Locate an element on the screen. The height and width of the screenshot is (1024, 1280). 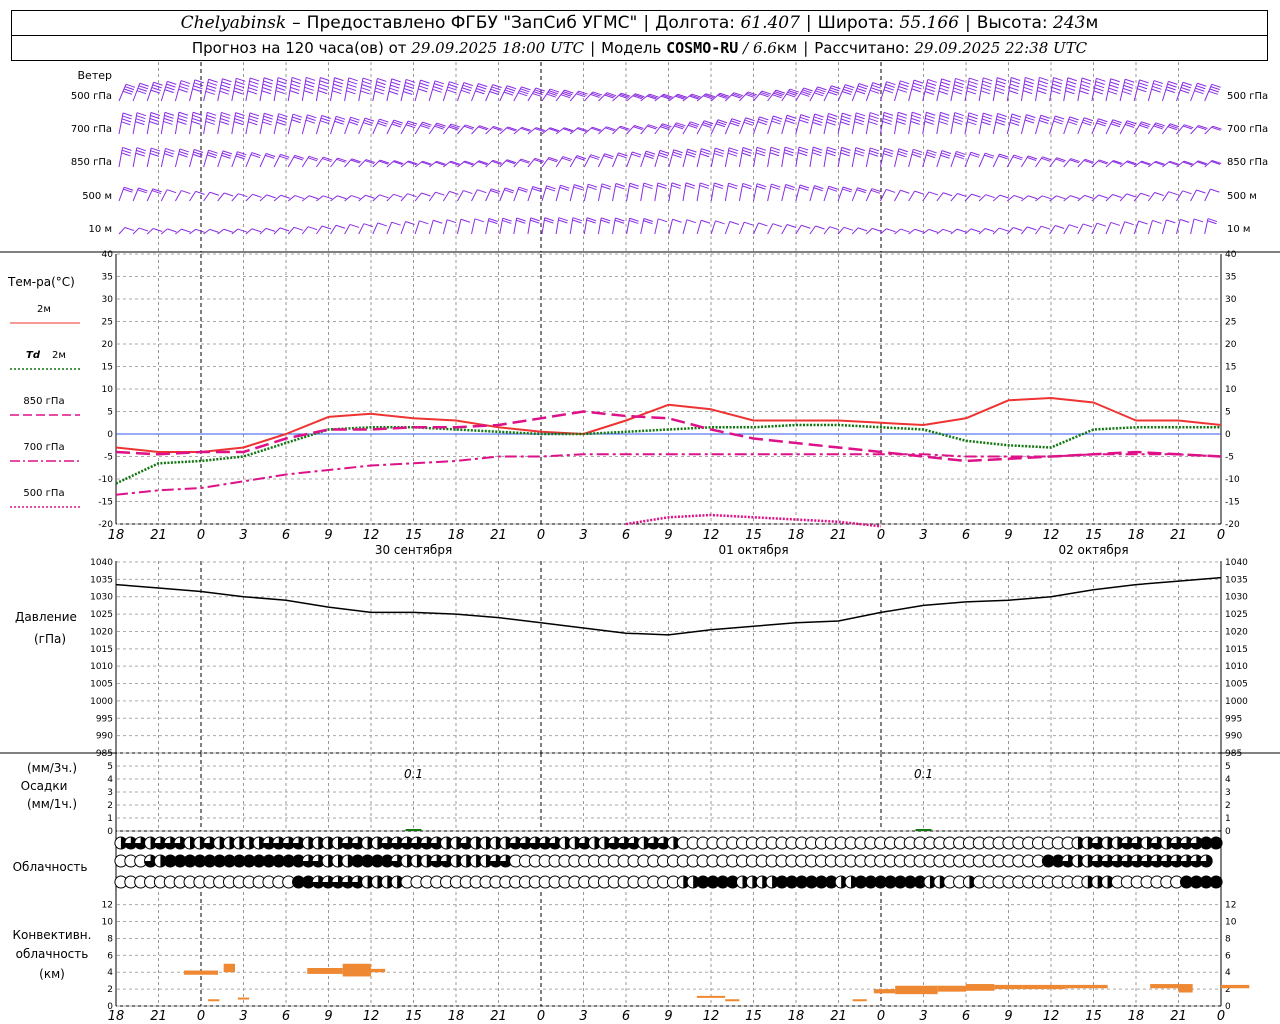
temp-tick-label: -5 is located at coordinates (1229, 458).